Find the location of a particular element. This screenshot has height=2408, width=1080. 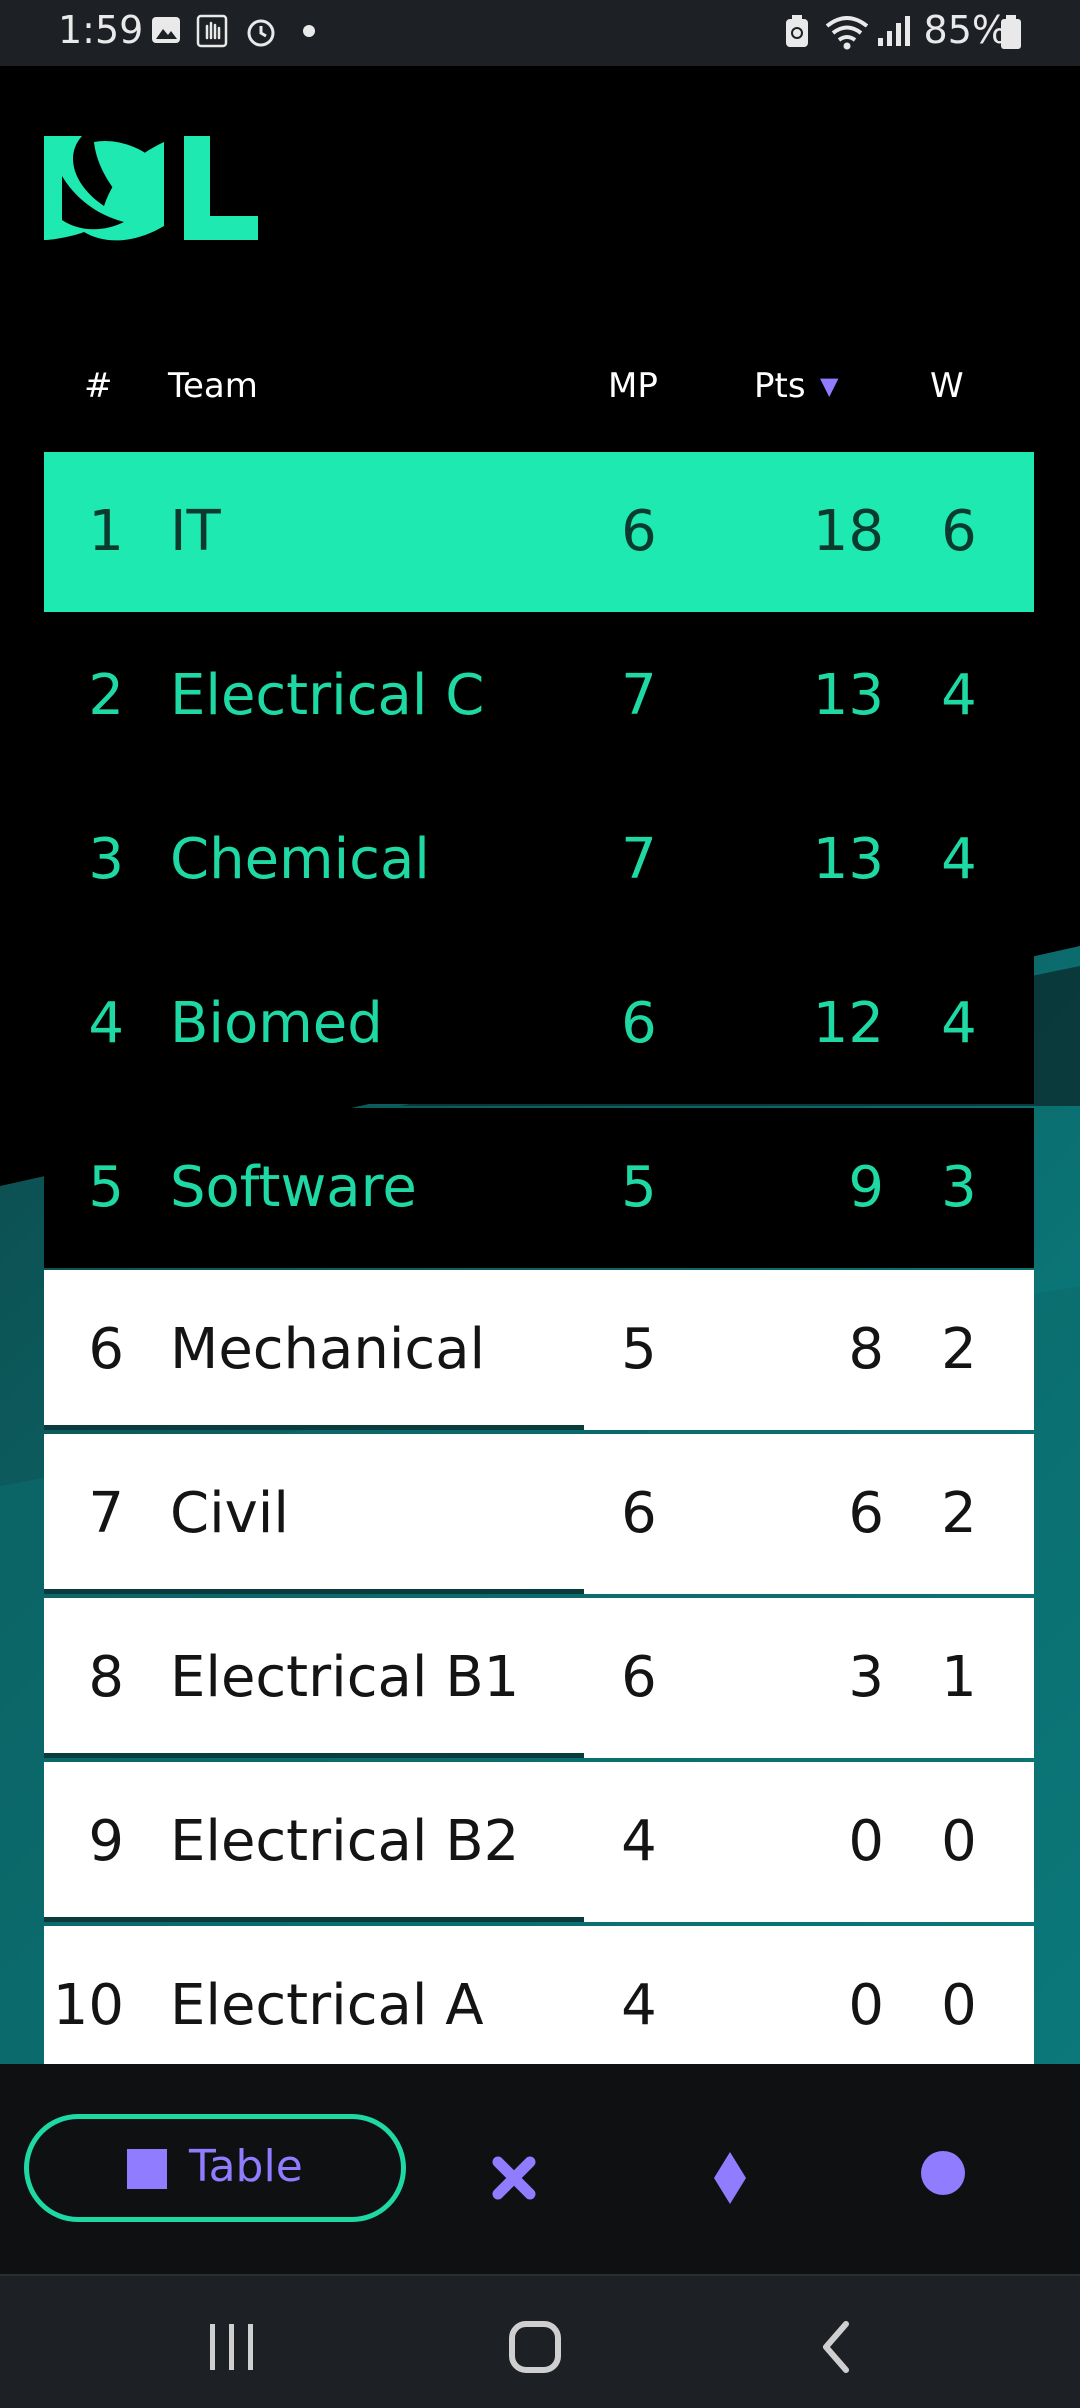

system-navigation-bar is located at coordinates (540, 2342).